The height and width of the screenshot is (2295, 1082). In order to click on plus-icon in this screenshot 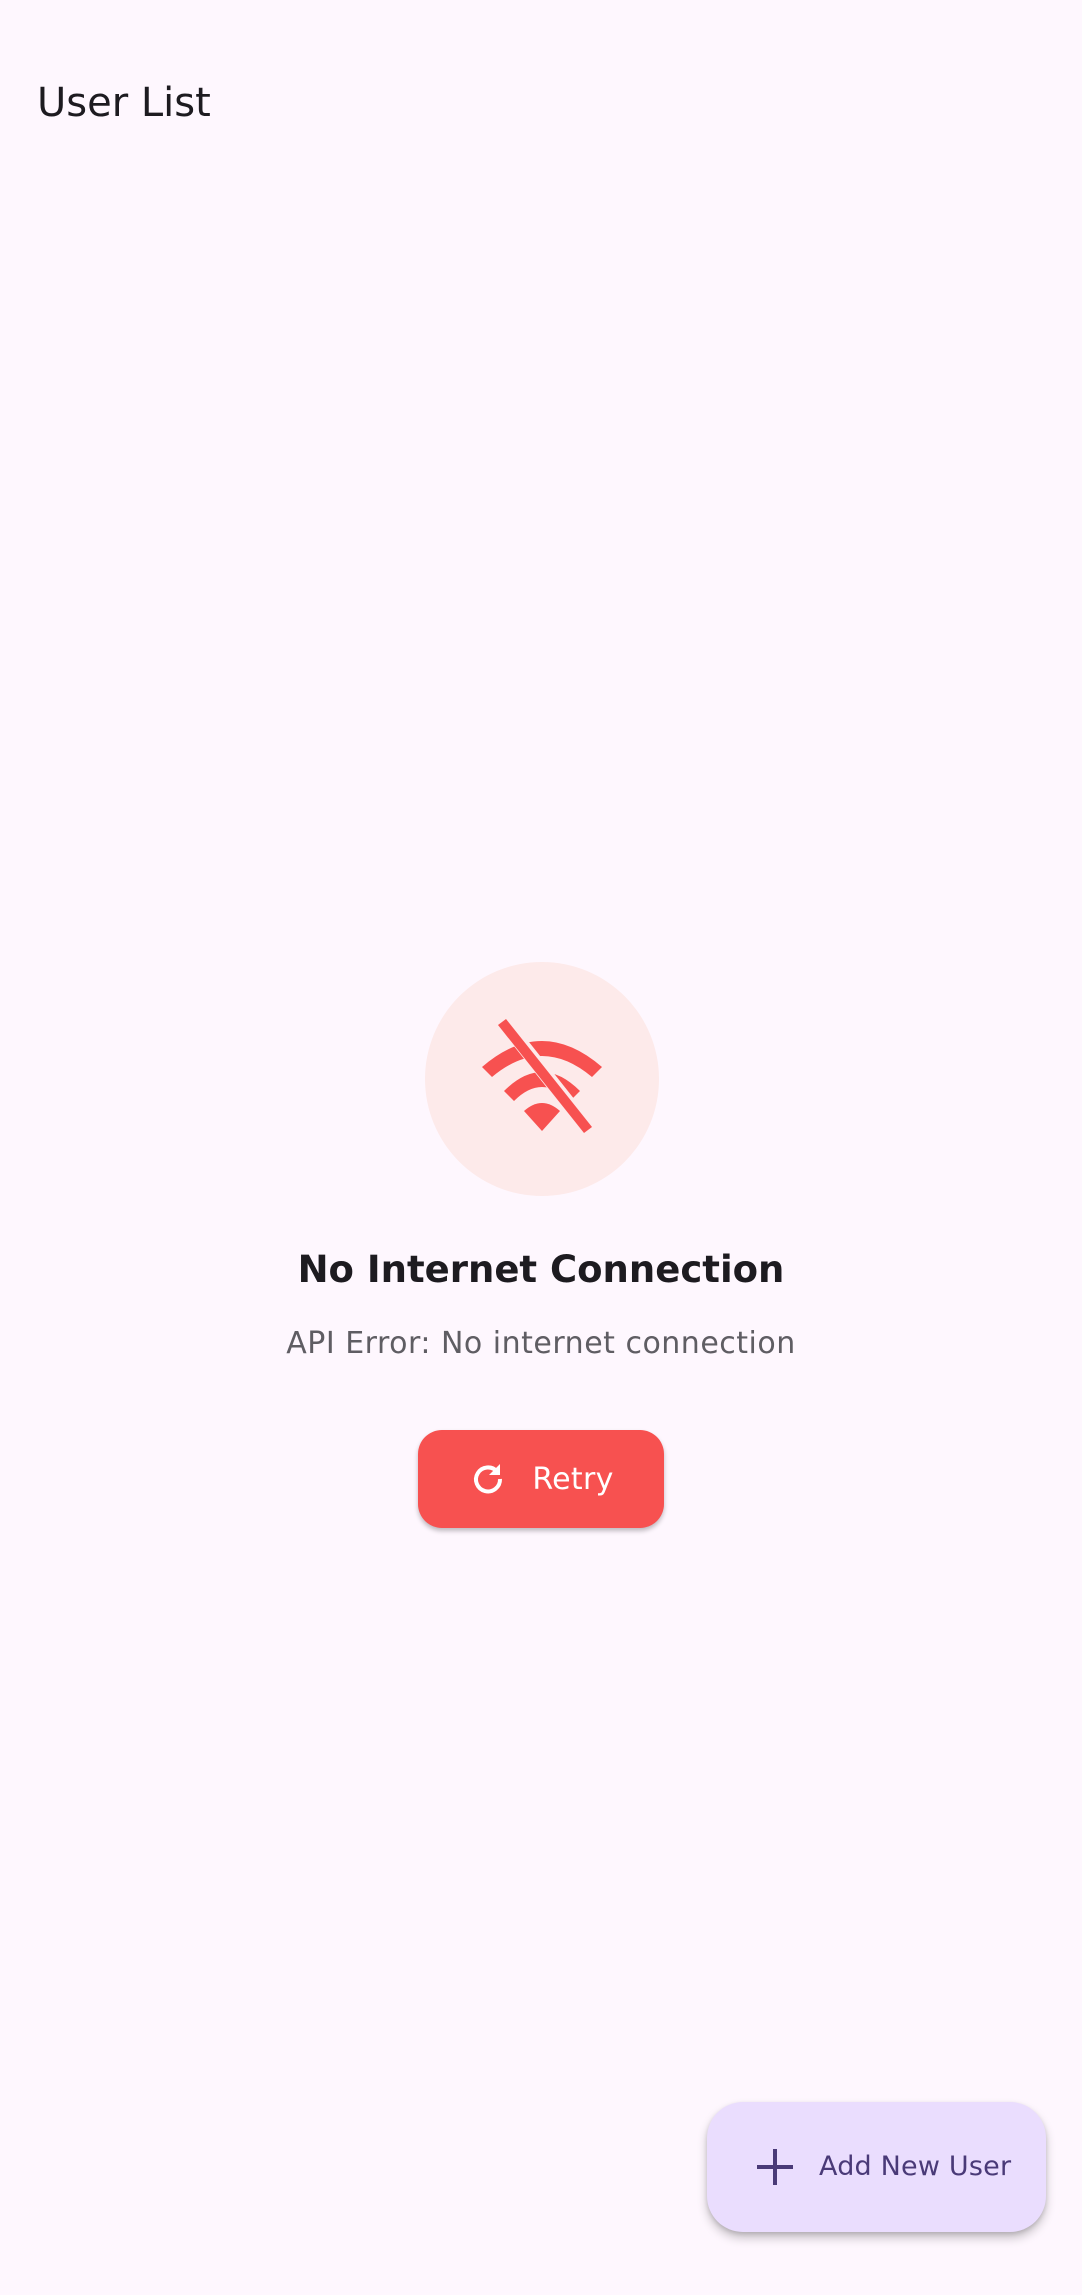, I will do `click(775, 2167)`.